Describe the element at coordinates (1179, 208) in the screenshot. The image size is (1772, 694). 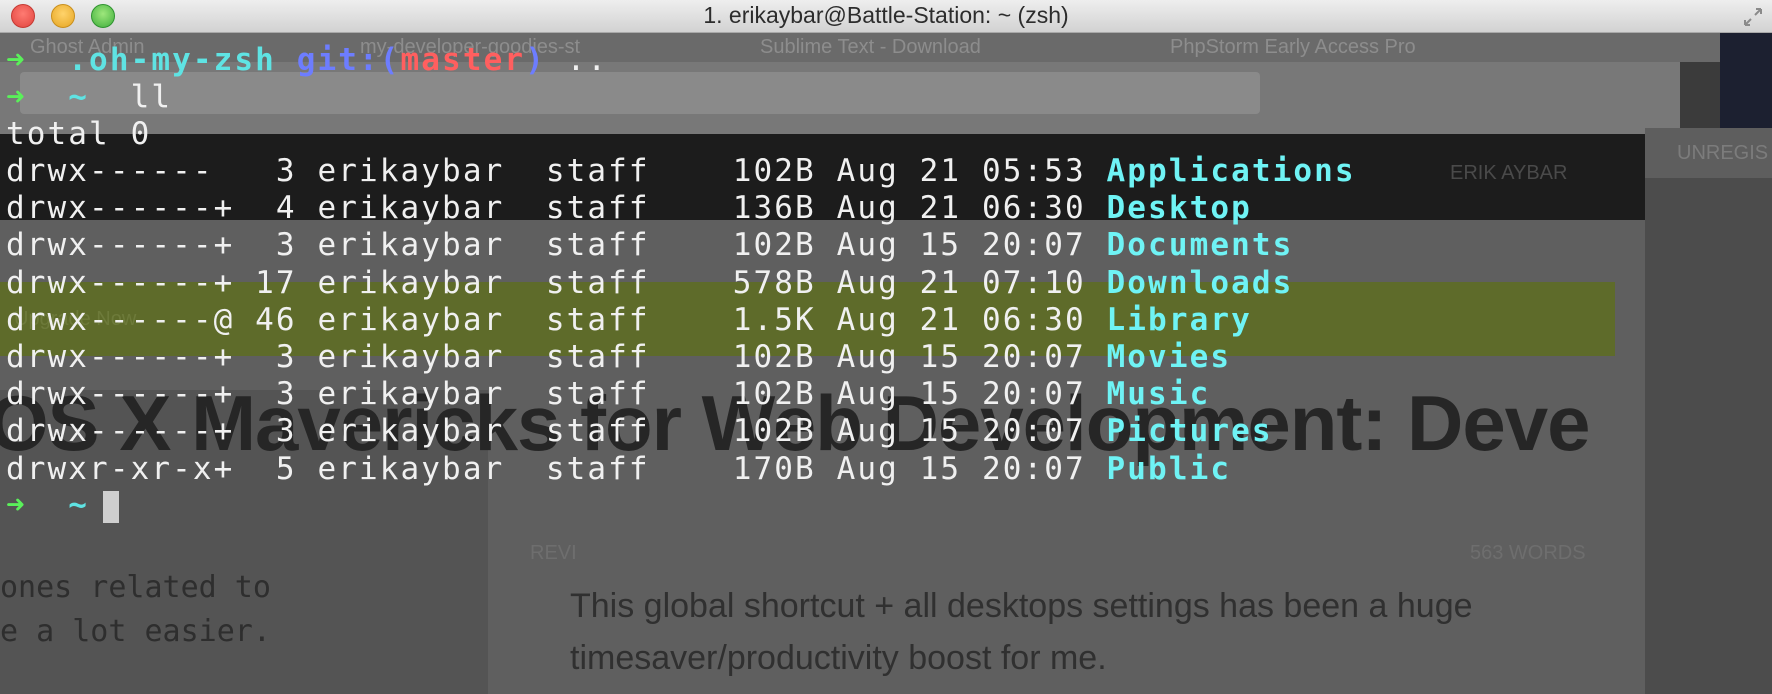
I see `listing-name: Desktop` at that location.